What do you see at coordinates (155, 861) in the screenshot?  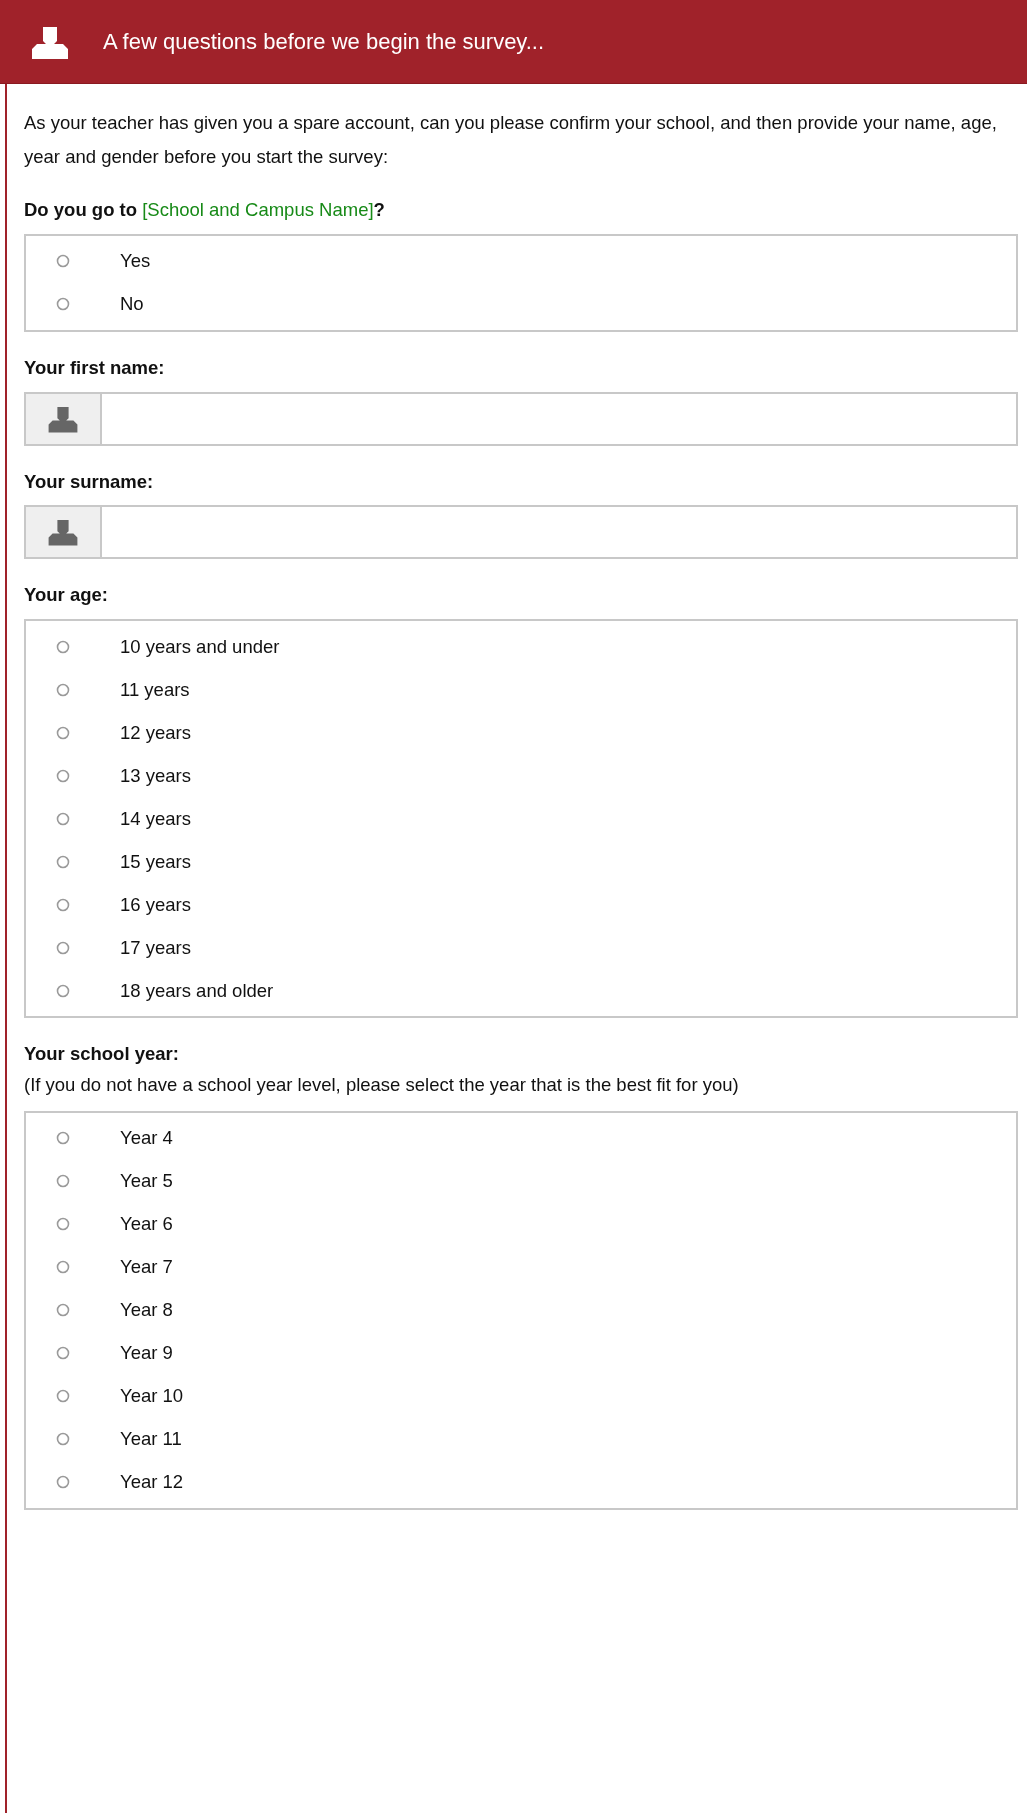 I see `option-label: 15 years` at bounding box center [155, 861].